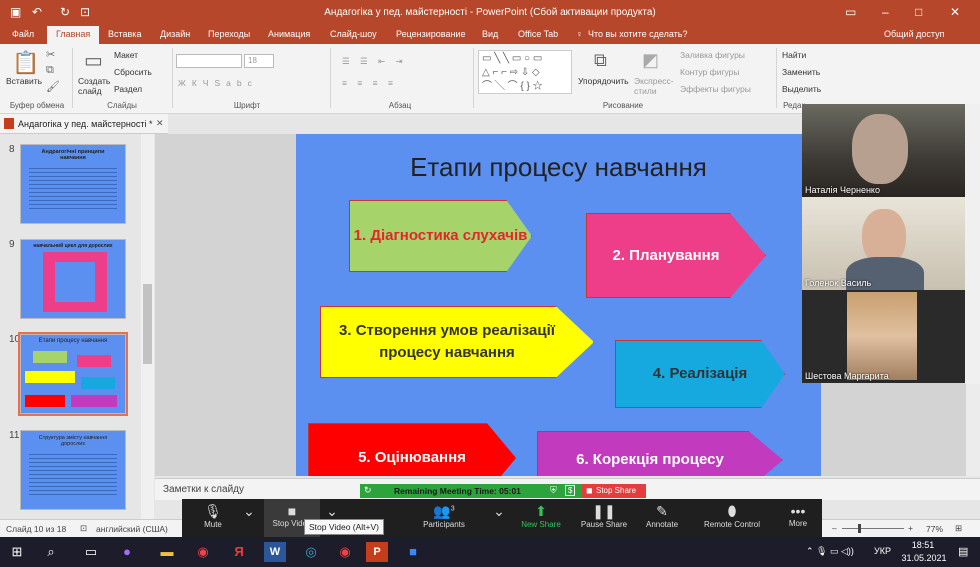  What do you see at coordinates (883, 243) in the screenshot?
I see `participant-video: Голенок Василь` at bounding box center [883, 243].